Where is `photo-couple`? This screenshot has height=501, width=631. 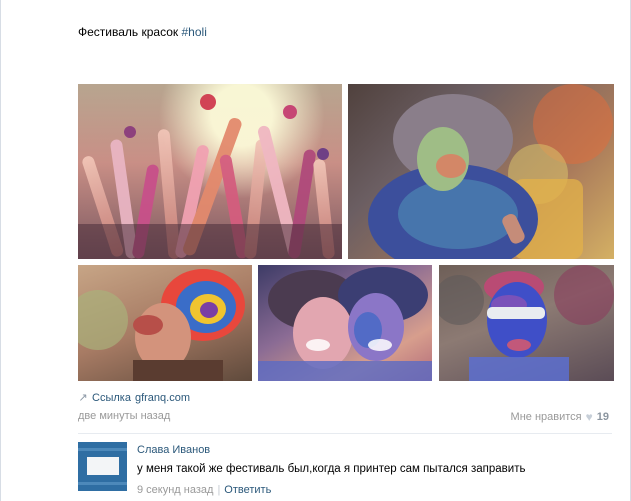 photo-couple is located at coordinates (345, 323).